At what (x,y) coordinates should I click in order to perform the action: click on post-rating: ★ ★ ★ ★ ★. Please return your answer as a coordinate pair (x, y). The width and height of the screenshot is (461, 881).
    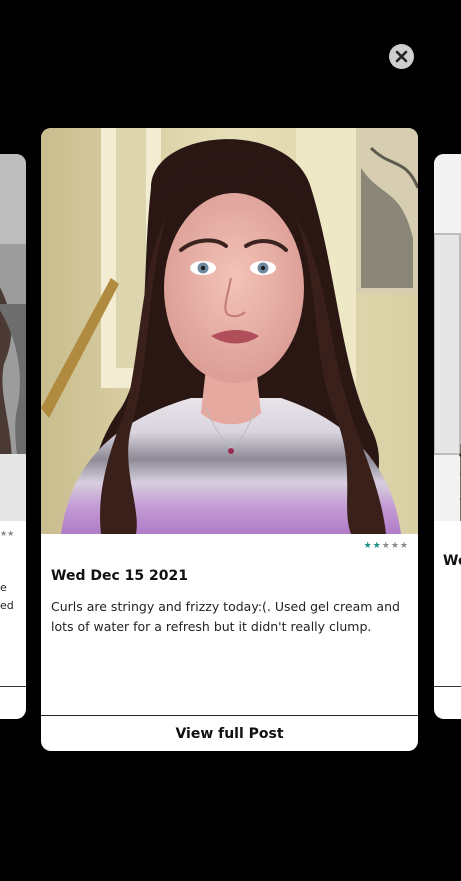
    Looking at the image, I should click on (386, 546).